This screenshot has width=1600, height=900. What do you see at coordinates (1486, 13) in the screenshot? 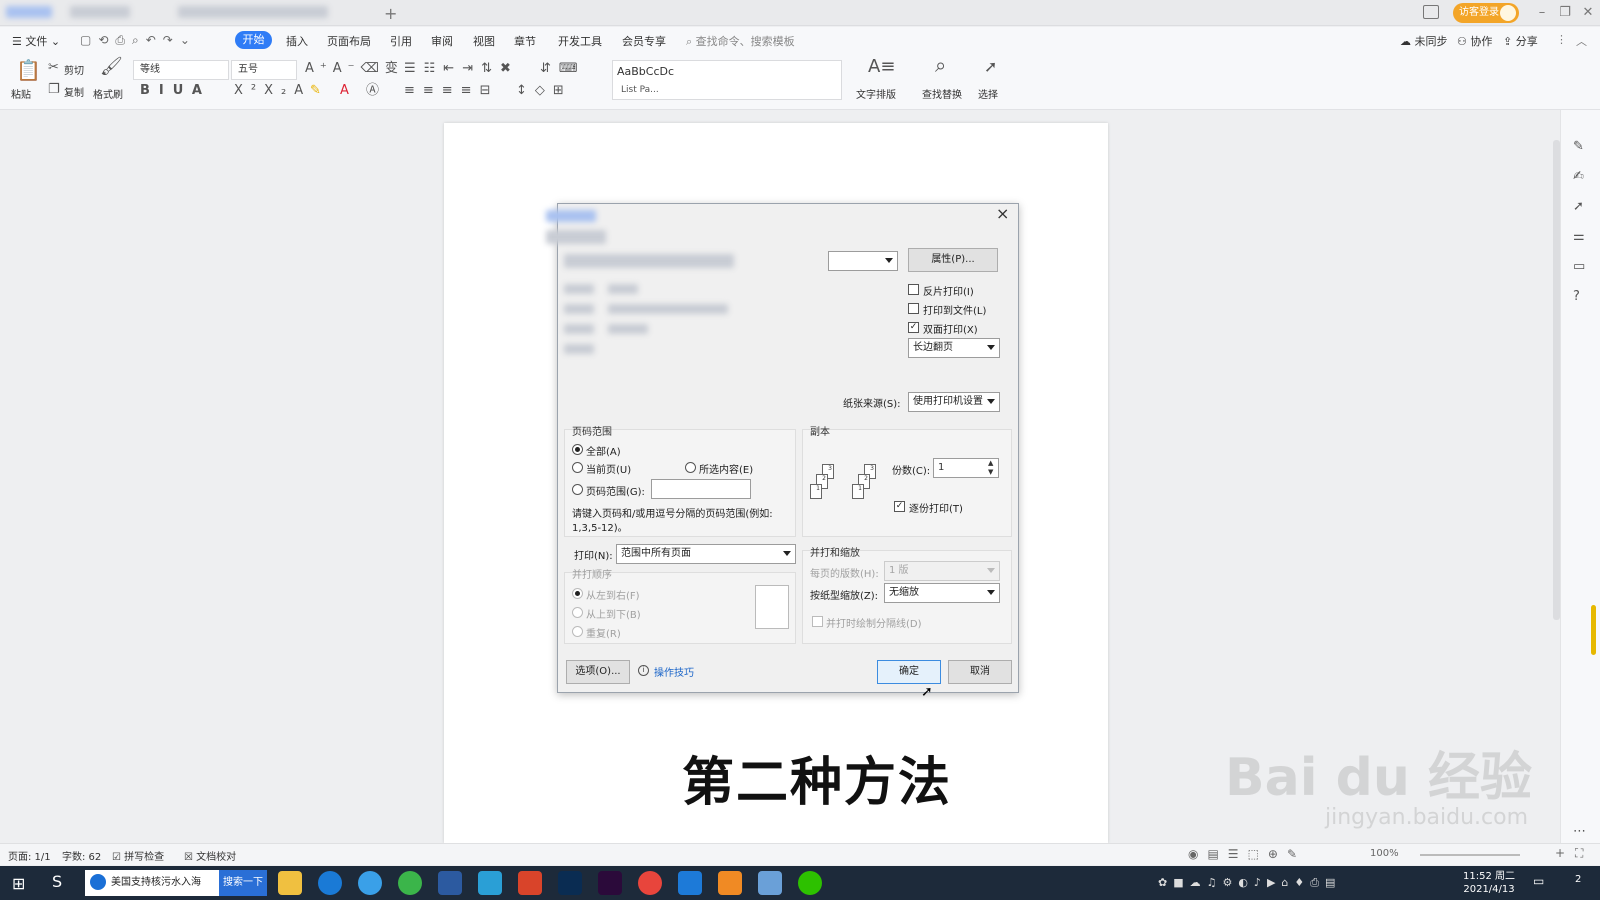
I see `visitor-login-button: 访客登录` at bounding box center [1486, 13].